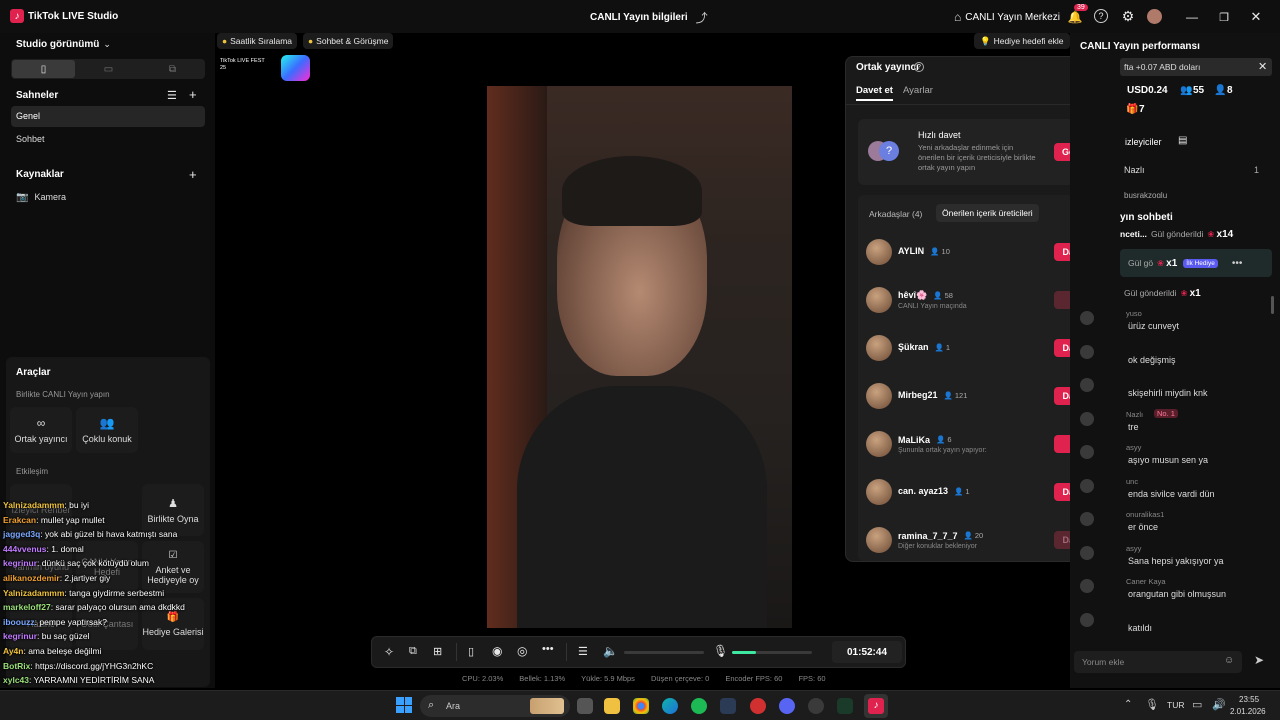 Image resolution: width=1280 pixels, height=720 pixels. Describe the element at coordinates (911, 251) in the screenshot. I see `creator-name: AYLIN` at that location.